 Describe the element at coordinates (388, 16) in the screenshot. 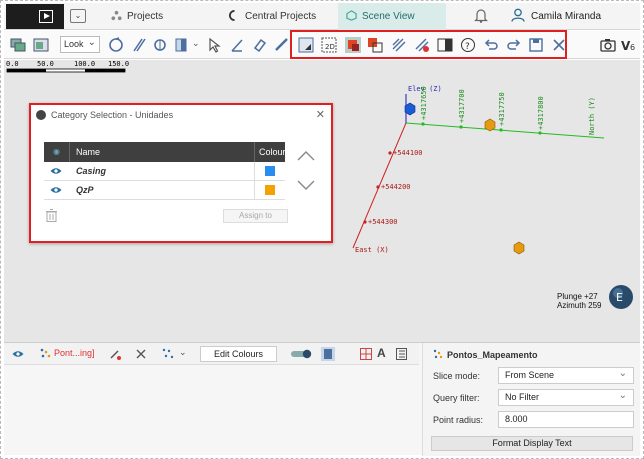

I see `tab-label: Scene View` at that location.